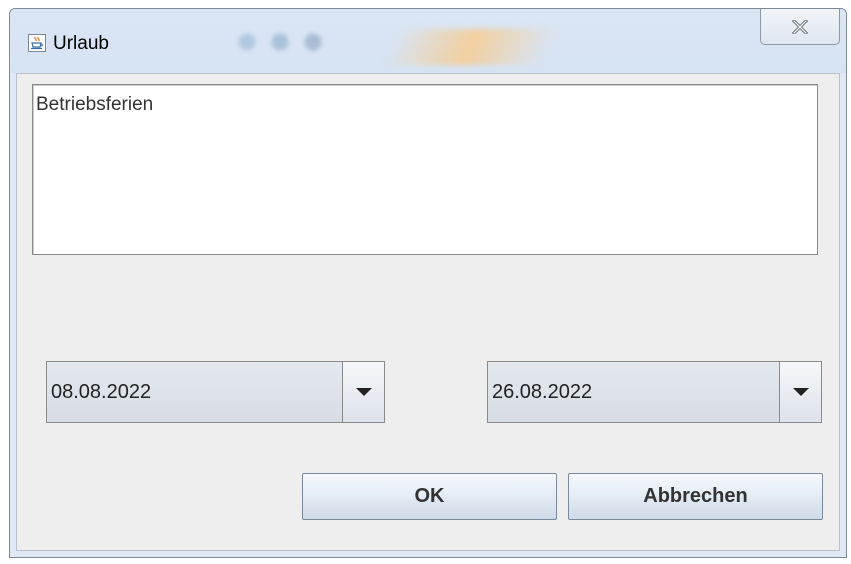 The height and width of the screenshot is (564, 851). I want to click on start-date-dropdown-button, so click(363, 392).